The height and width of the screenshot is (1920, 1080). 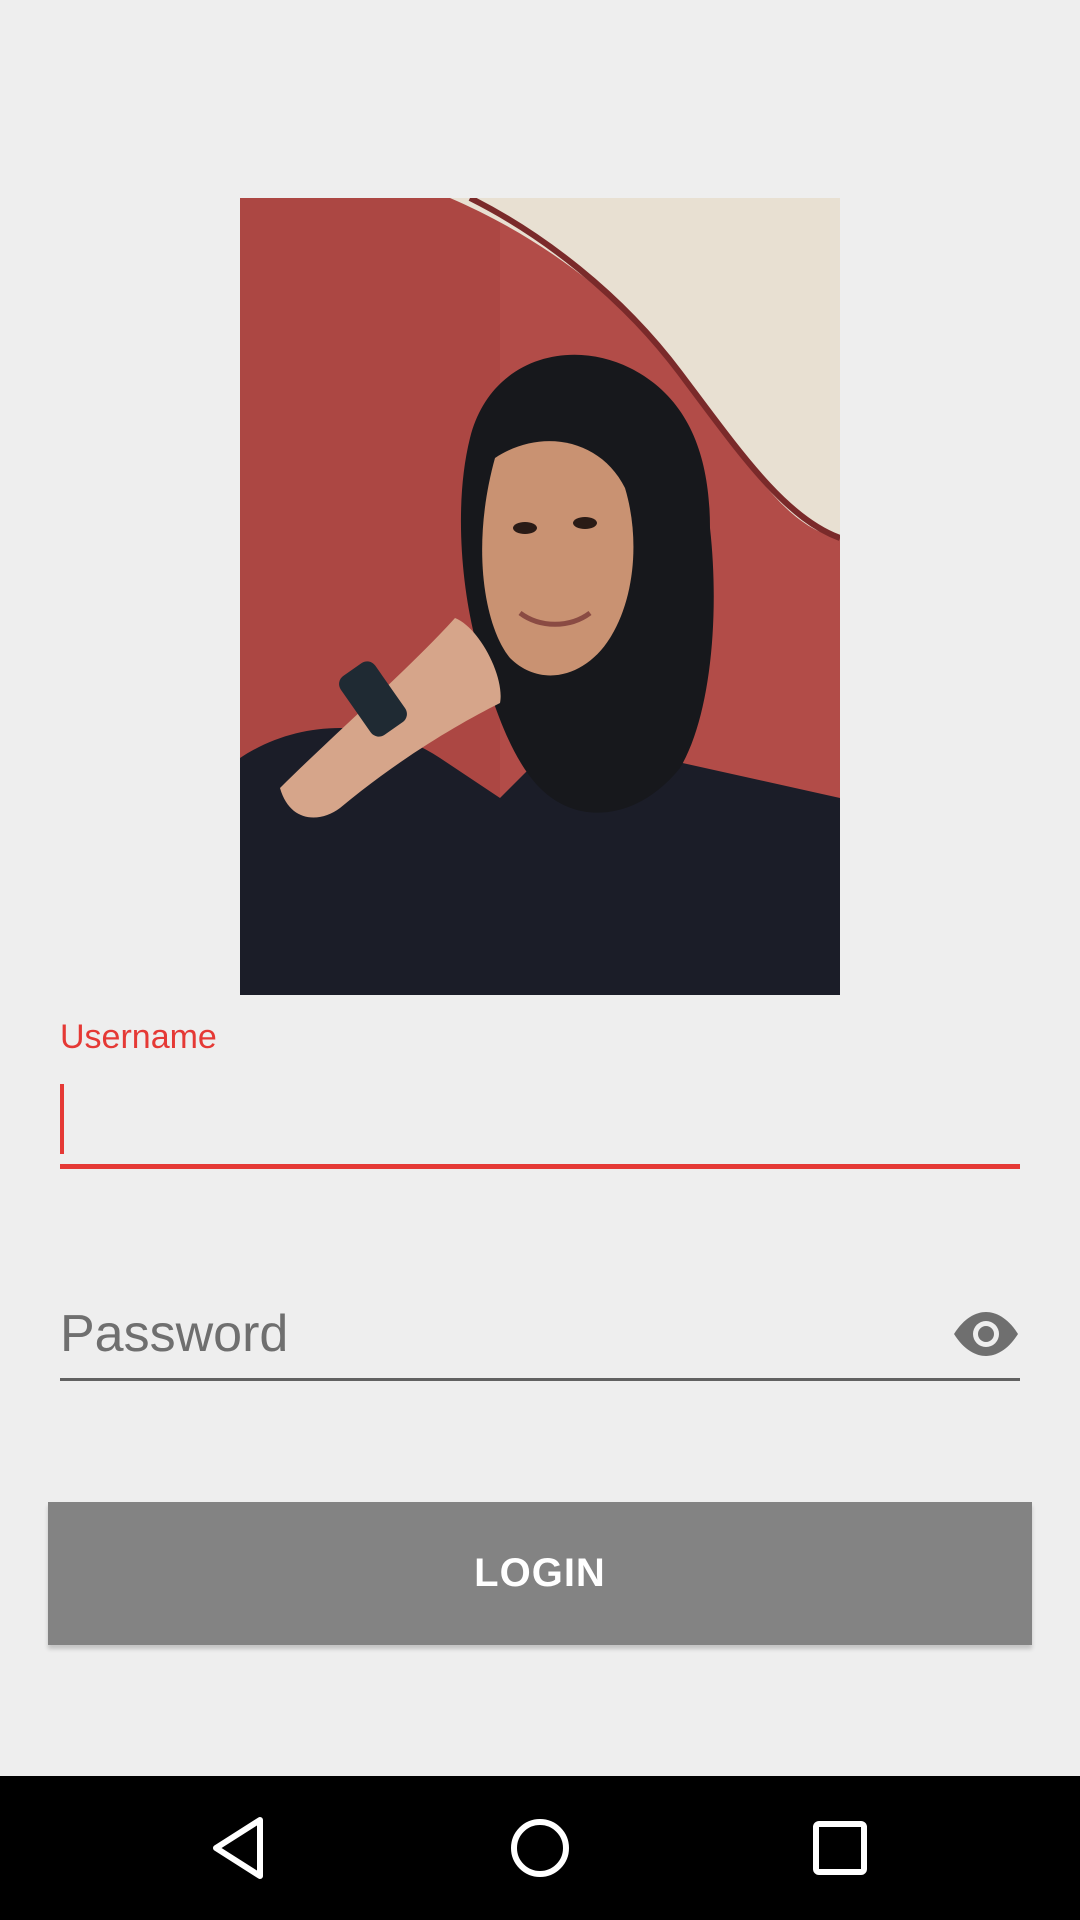 What do you see at coordinates (62, 1119) in the screenshot?
I see `text-caret` at bounding box center [62, 1119].